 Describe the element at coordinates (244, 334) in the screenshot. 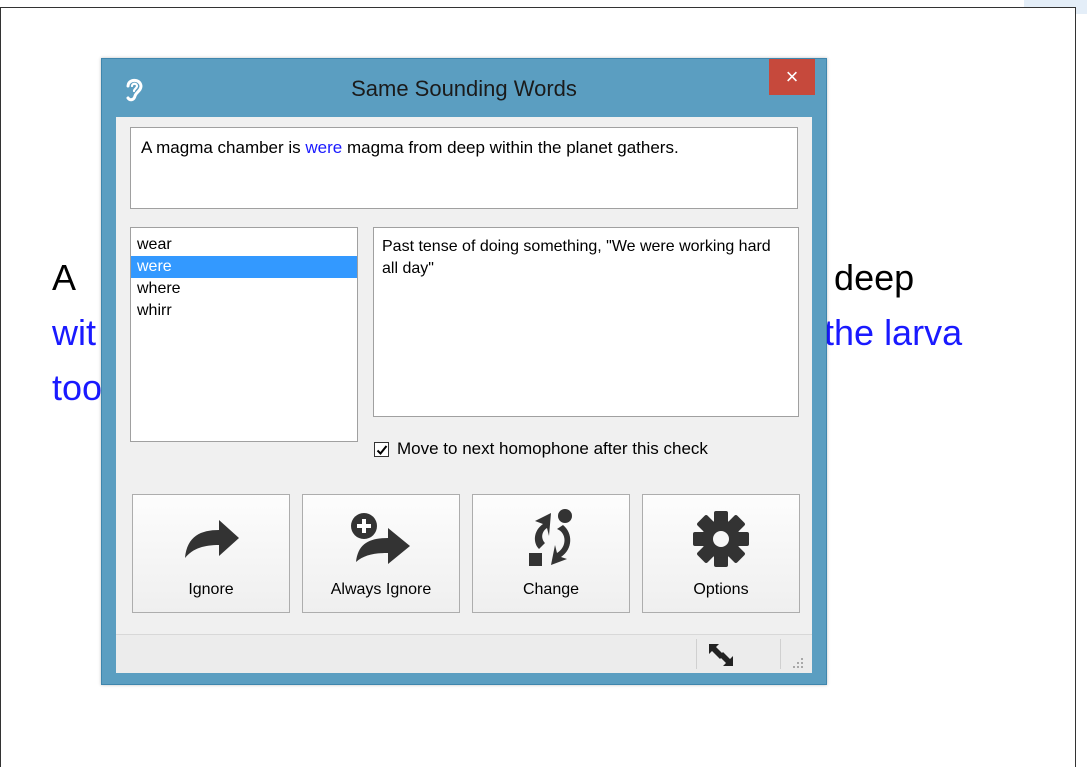

I see `homophone-list: wear were where whirr` at that location.